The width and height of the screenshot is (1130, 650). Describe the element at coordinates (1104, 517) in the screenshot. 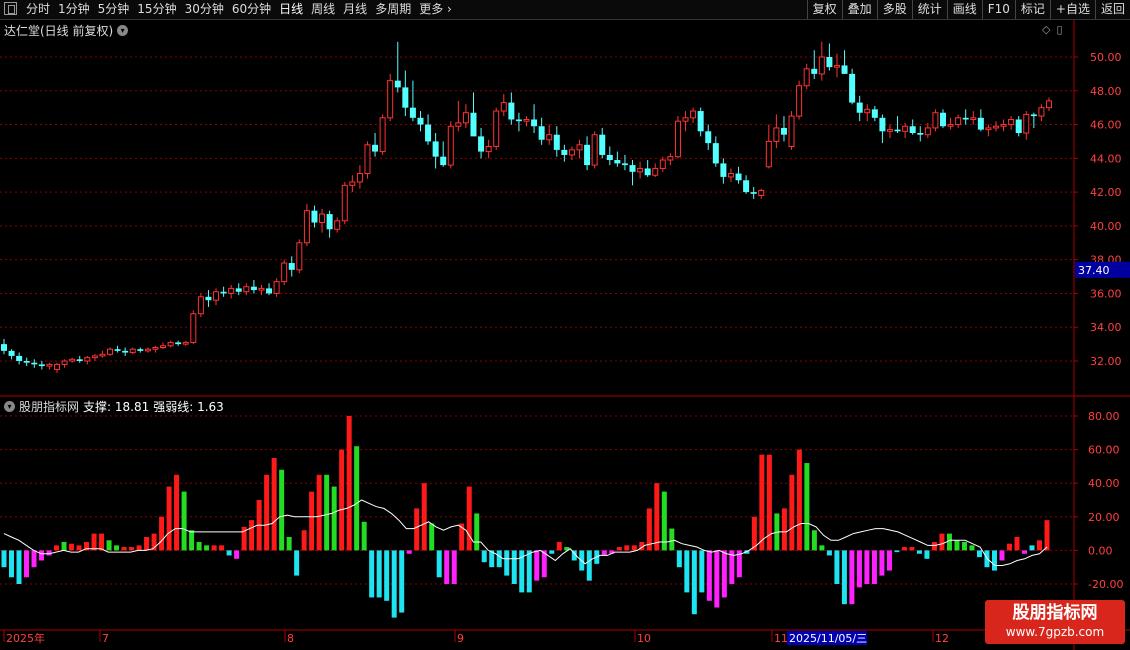

I see `indicator-tick-label: 20.00` at that location.